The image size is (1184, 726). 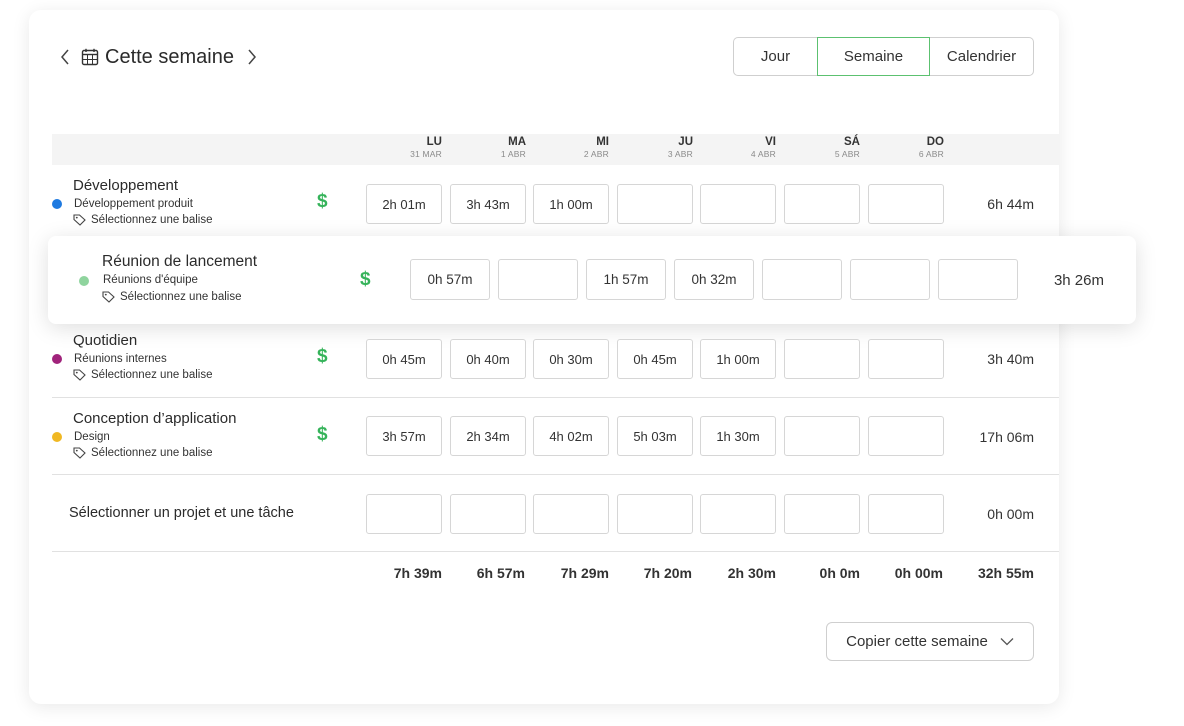 I want to click on week-navigation: Cette semaine, so click(x=158, y=57).